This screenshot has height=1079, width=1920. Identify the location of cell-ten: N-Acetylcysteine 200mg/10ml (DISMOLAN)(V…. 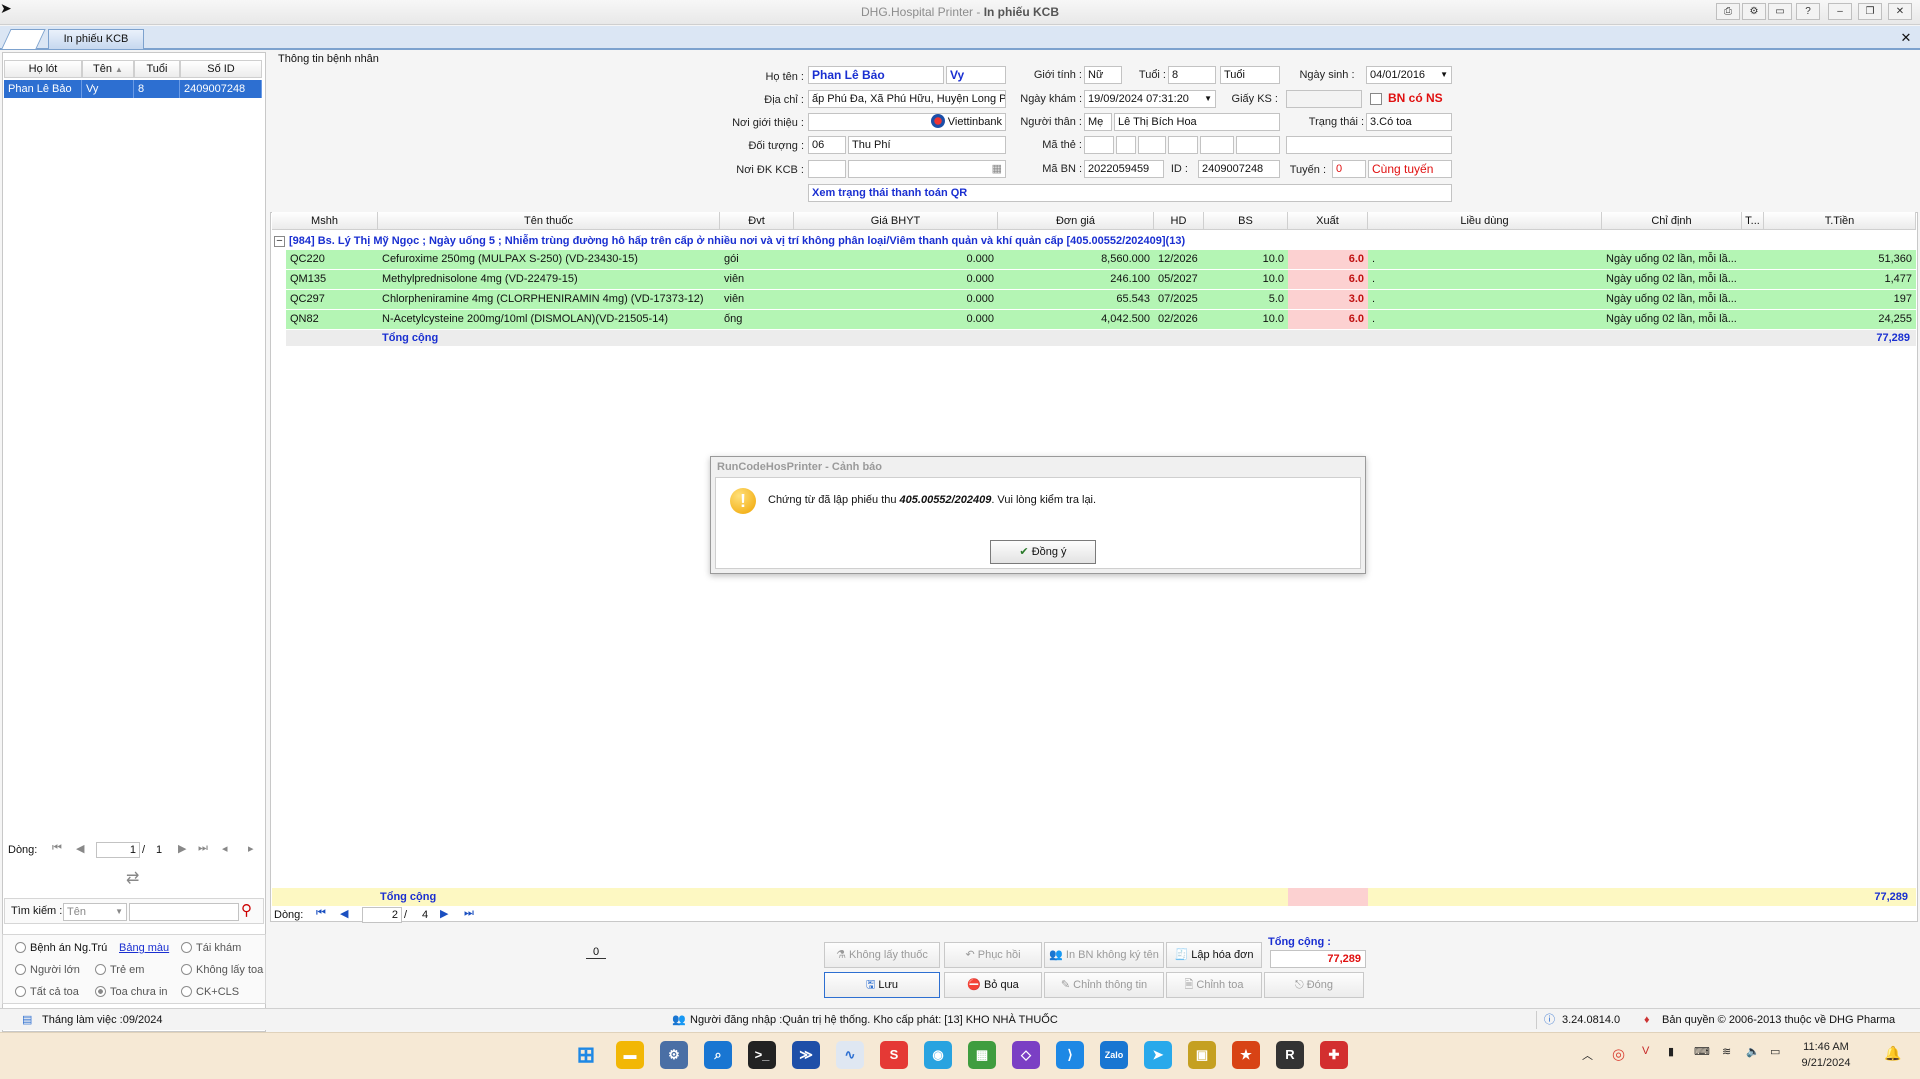
(549, 319).